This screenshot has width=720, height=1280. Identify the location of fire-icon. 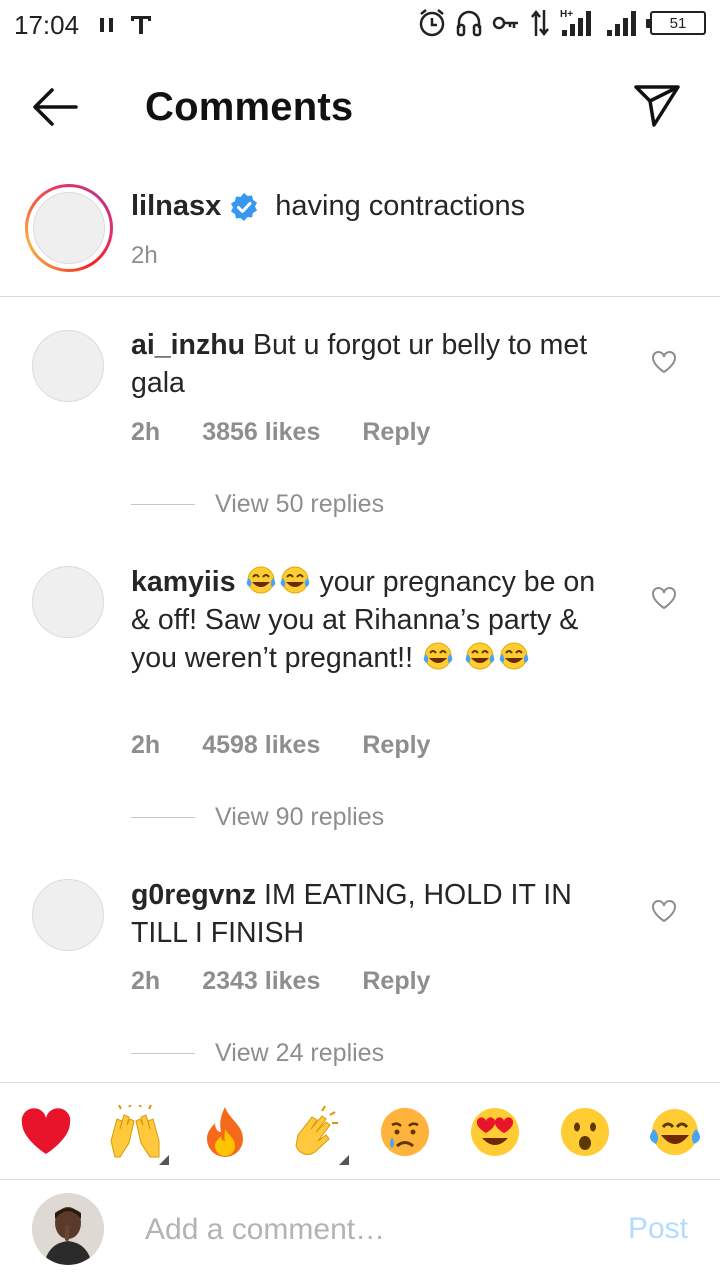
(225, 1132).